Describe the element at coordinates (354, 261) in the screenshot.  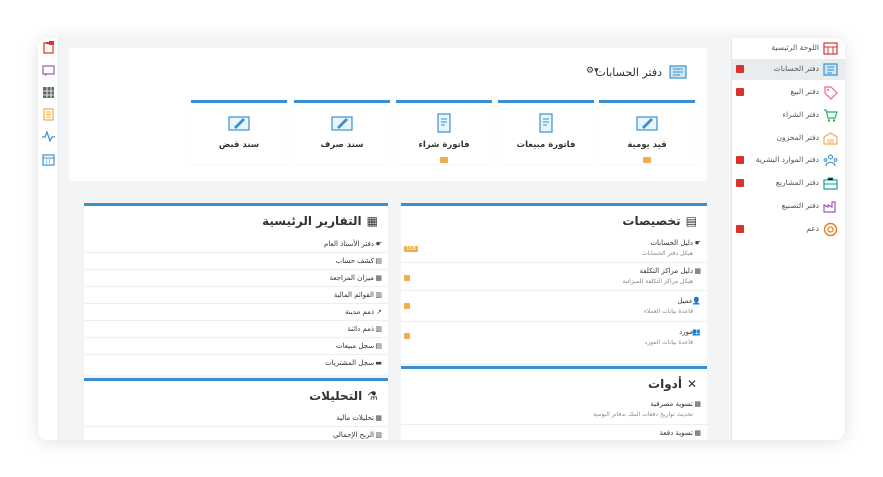
I see `row-label: كشف حساب` at that location.